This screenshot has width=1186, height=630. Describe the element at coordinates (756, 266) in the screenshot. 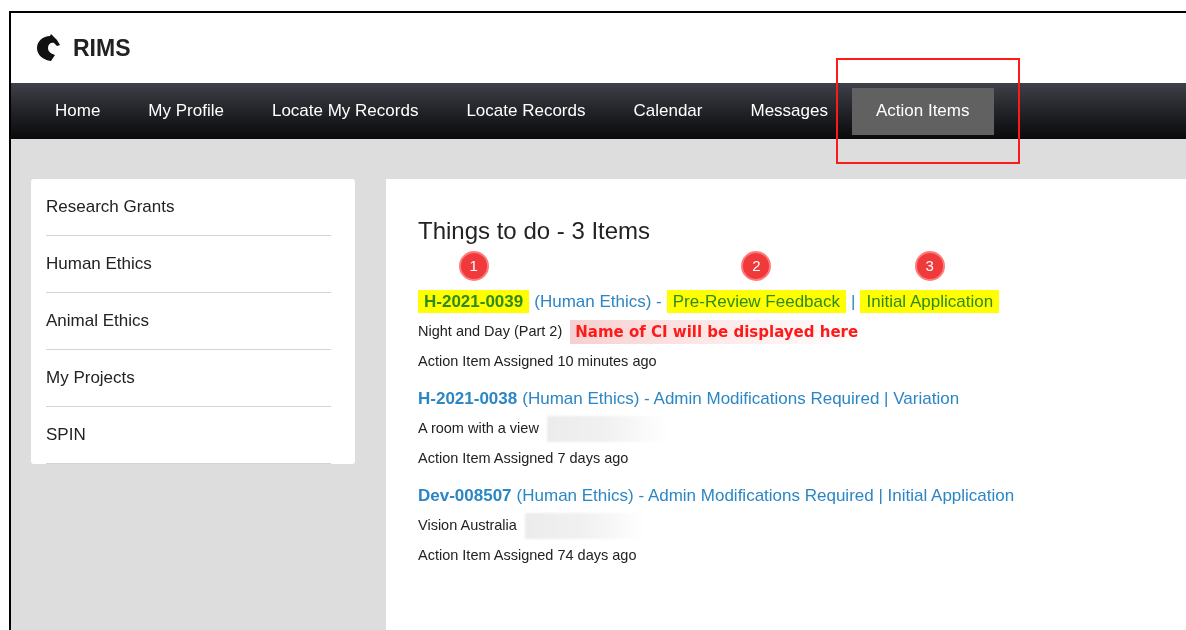

I see `step-number-badge: 2` at that location.